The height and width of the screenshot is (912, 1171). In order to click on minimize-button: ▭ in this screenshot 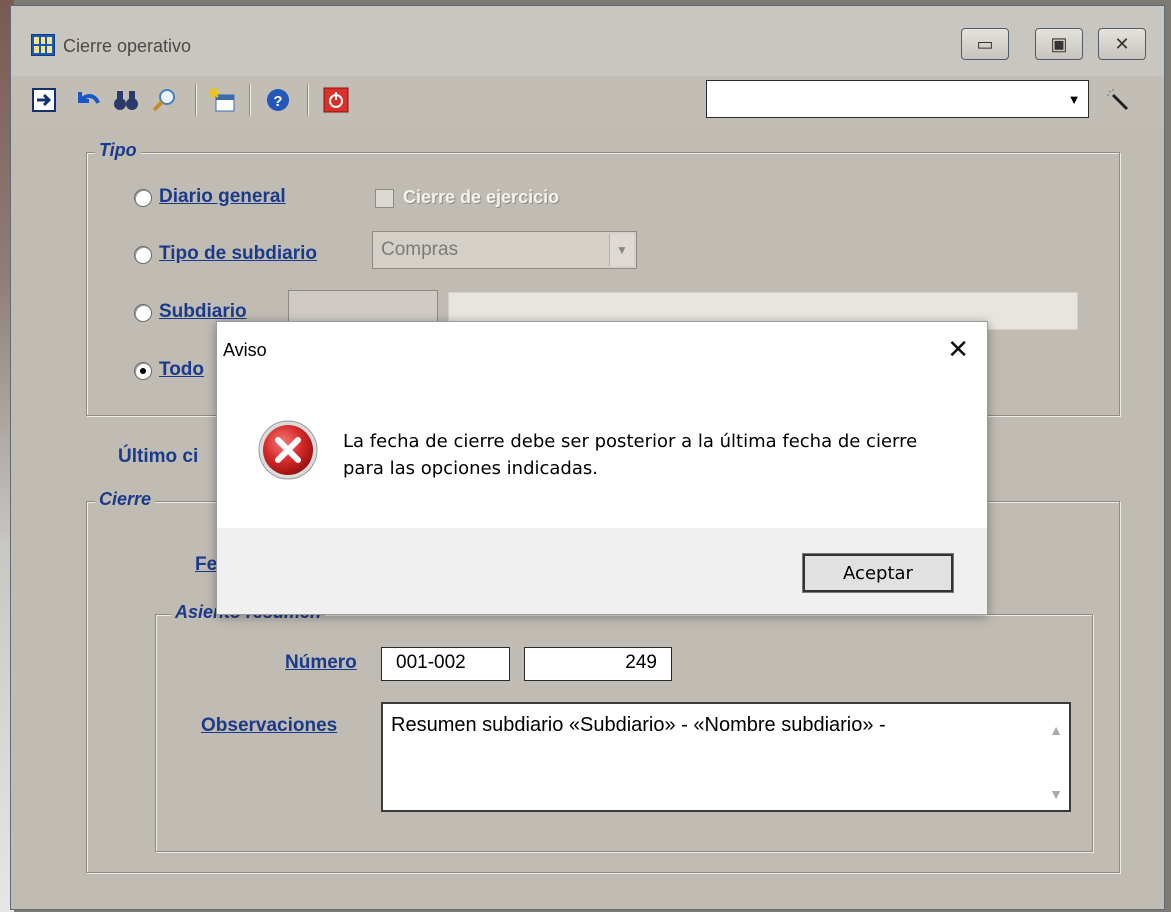, I will do `click(985, 44)`.